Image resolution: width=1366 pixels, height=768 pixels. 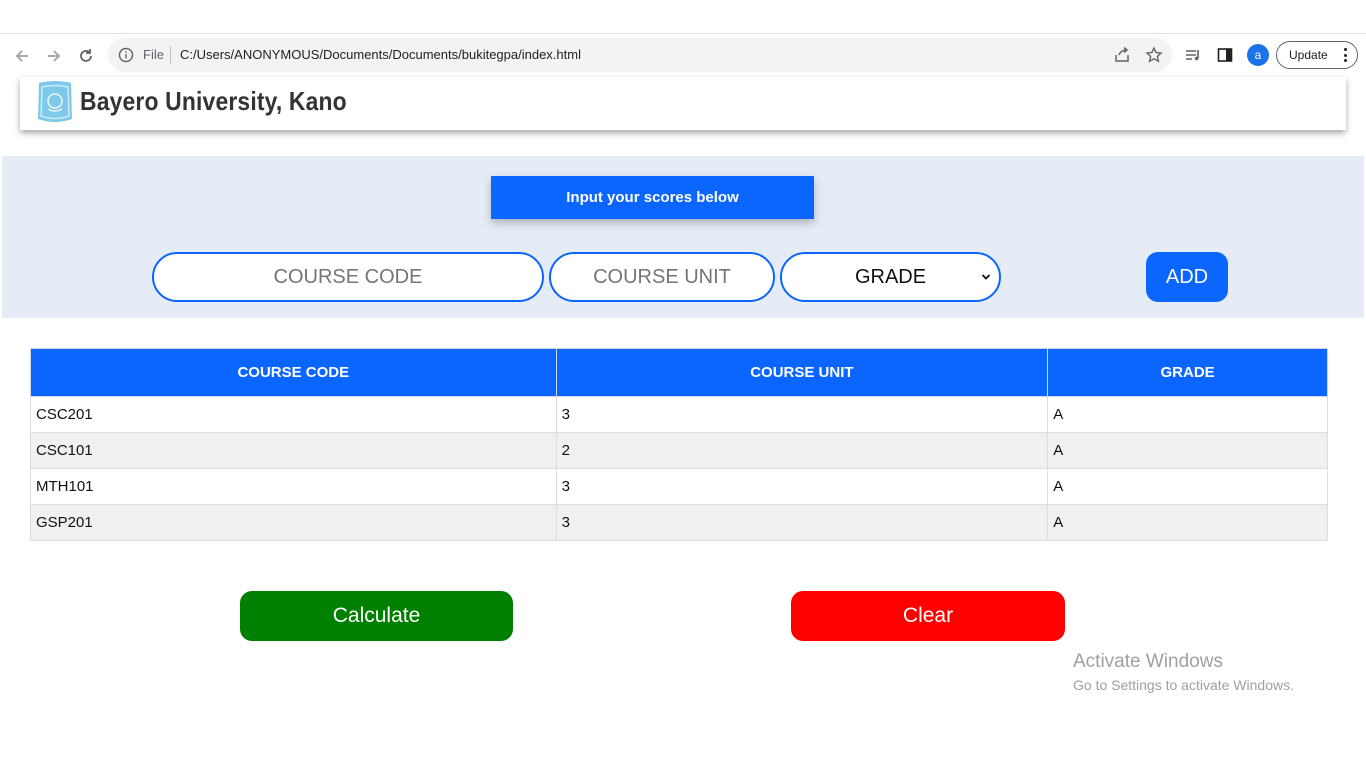 I want to click on activate-windows-title: Activate Windows, so click(x=1148, y=661).